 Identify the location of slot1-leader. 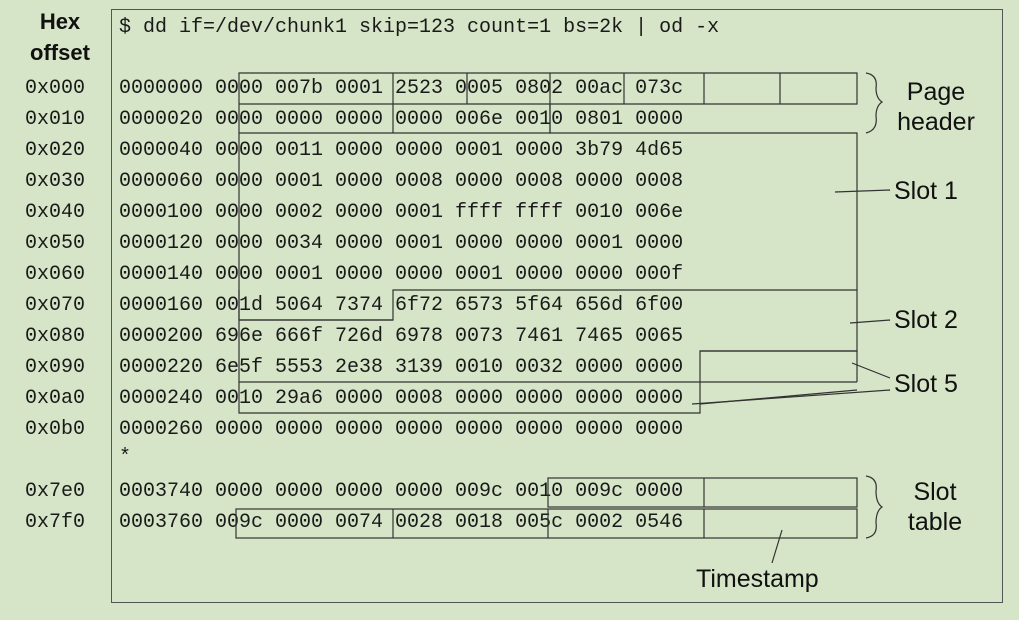
(862, 191).